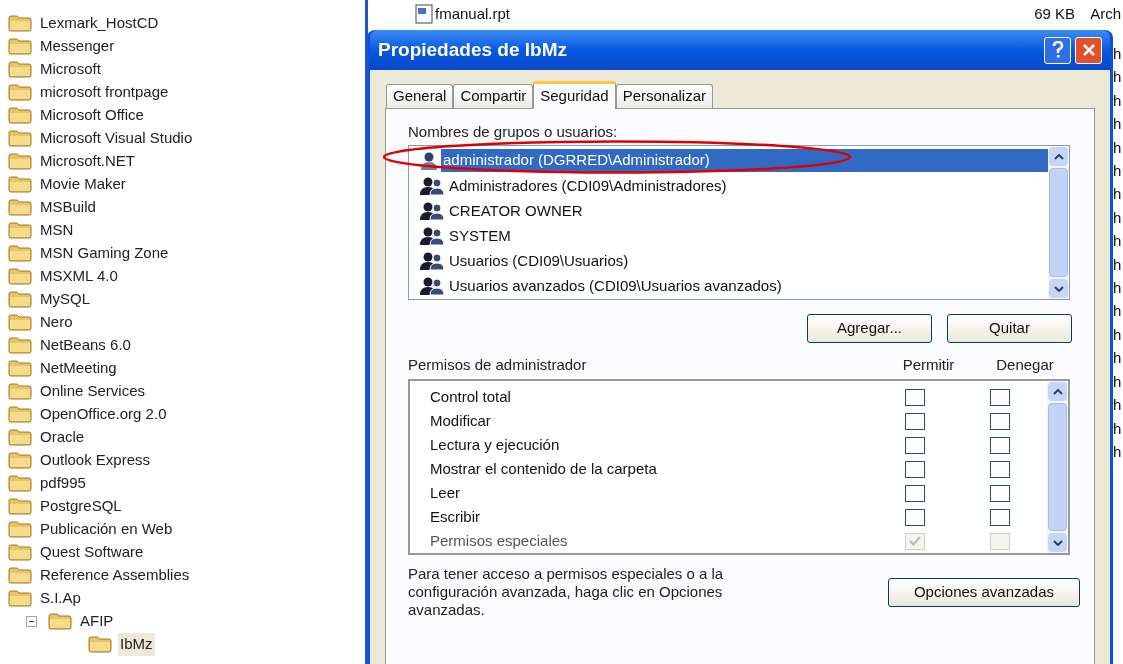  I want to click on advanced-options-button: Opciones avanzadas, so click(984, 592).